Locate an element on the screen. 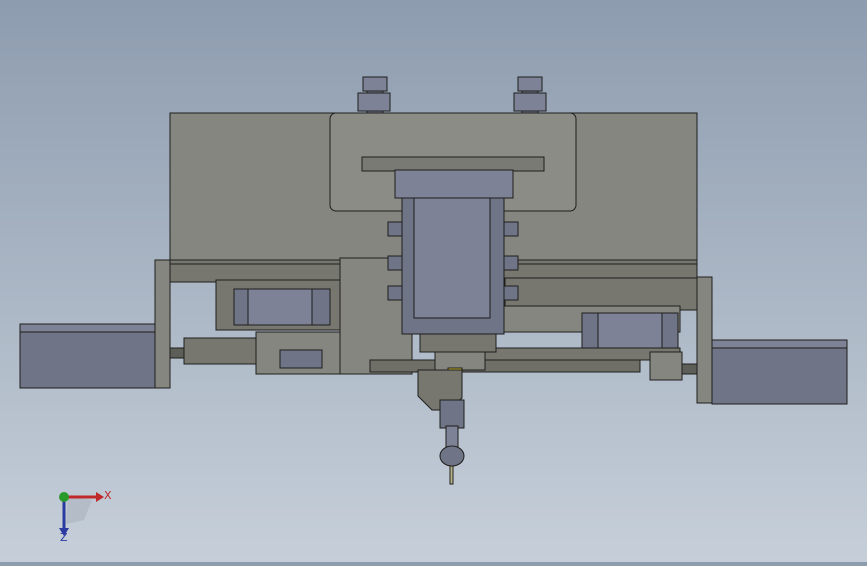 The image size is (867, 566). probe-ball is located at coordinates (452, 456).